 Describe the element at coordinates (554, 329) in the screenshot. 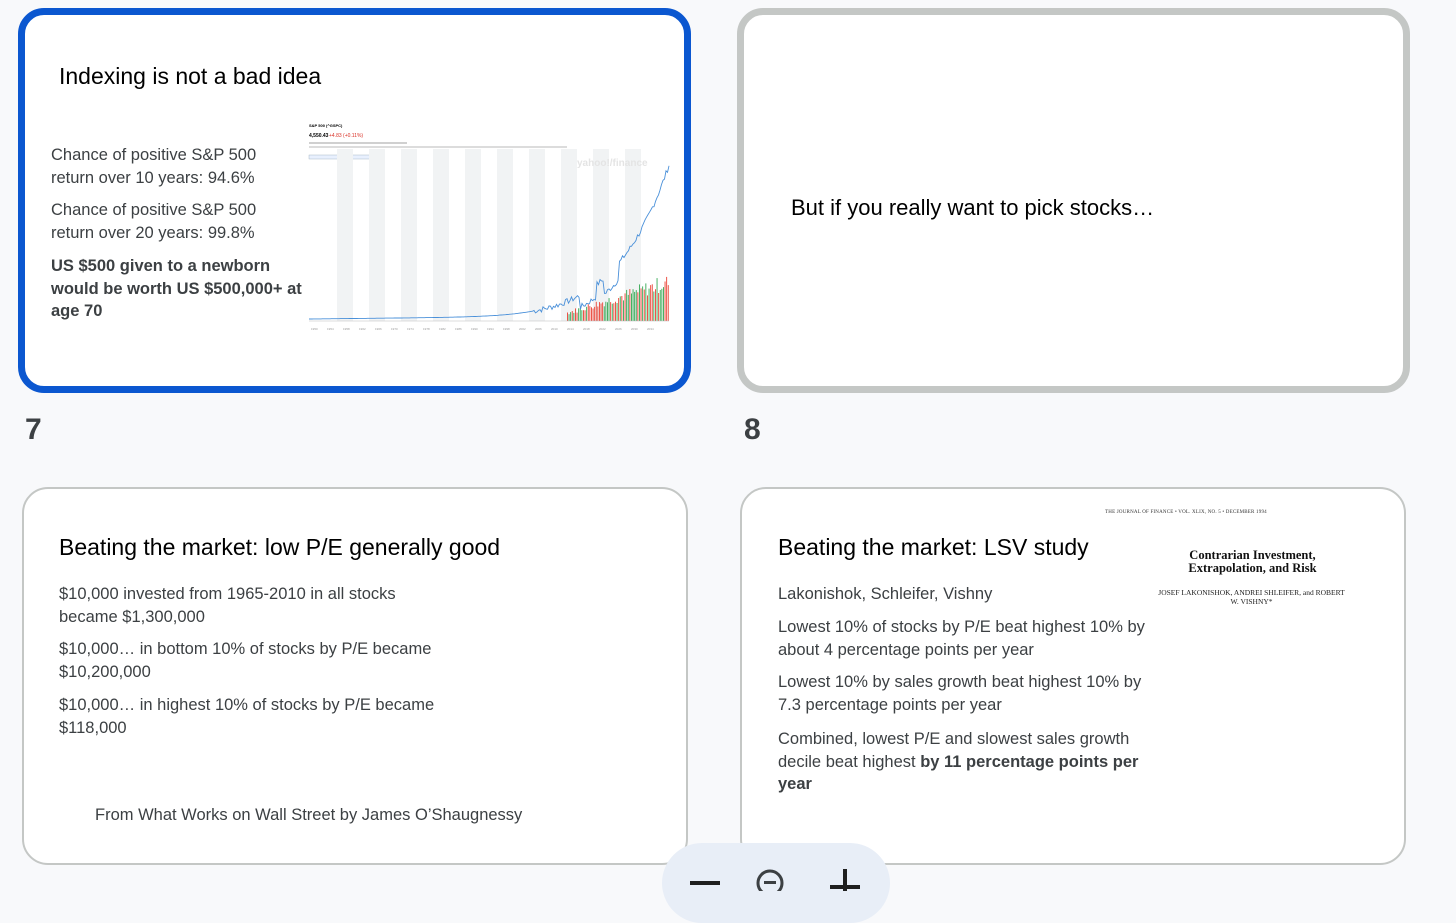

I see `svg-text: 2010` at that location.